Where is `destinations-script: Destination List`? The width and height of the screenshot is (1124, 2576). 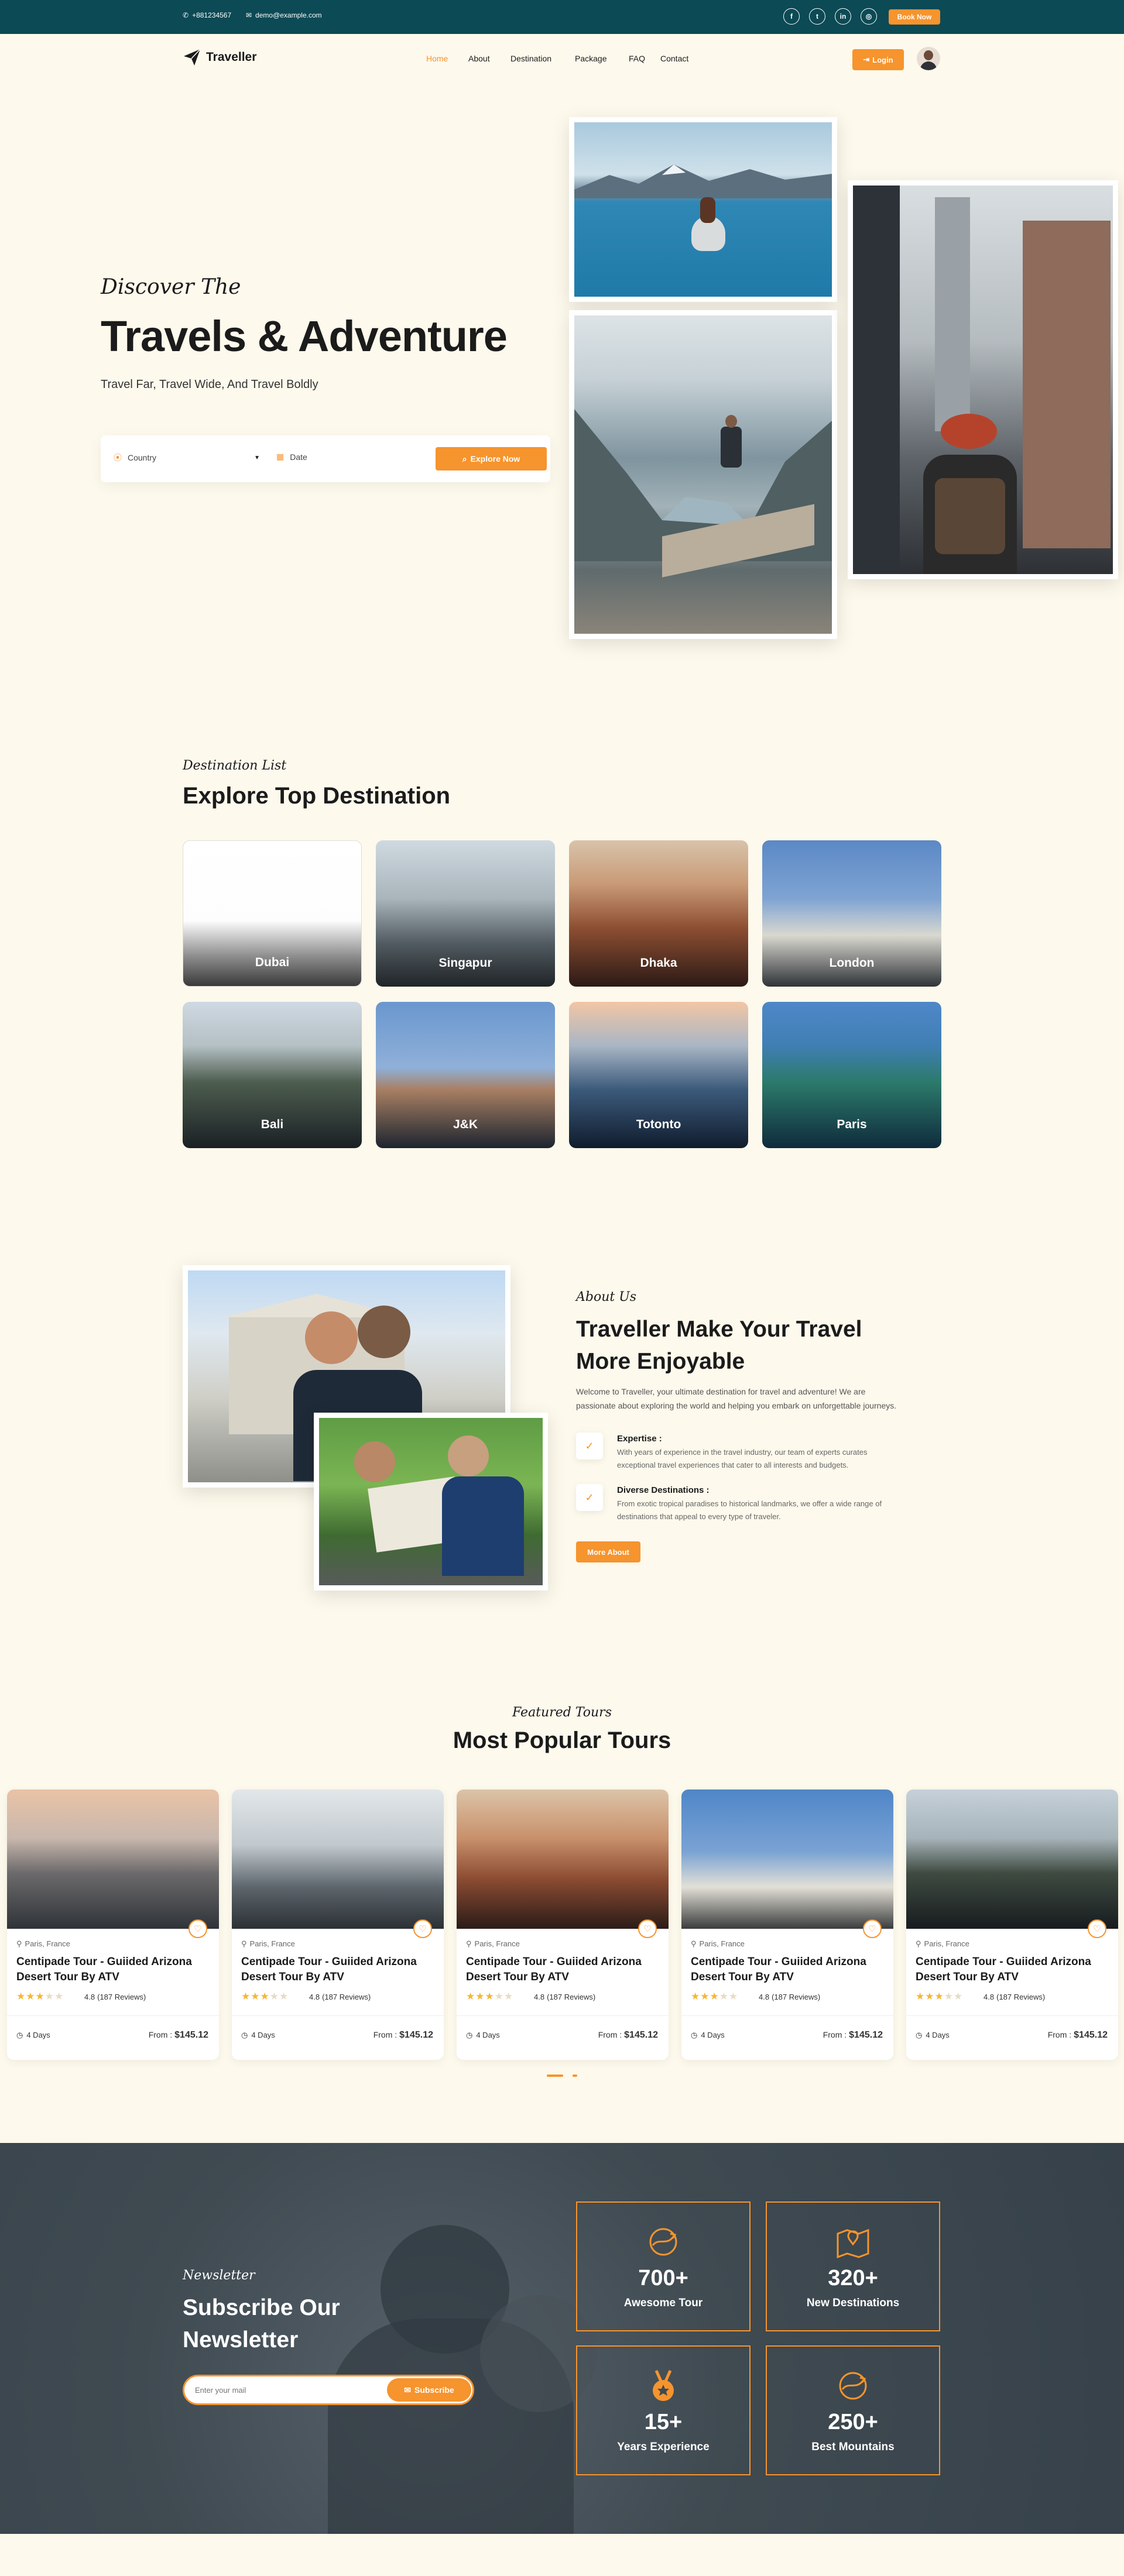
destinations-script: Destination List is located at coordinates (235, 765).